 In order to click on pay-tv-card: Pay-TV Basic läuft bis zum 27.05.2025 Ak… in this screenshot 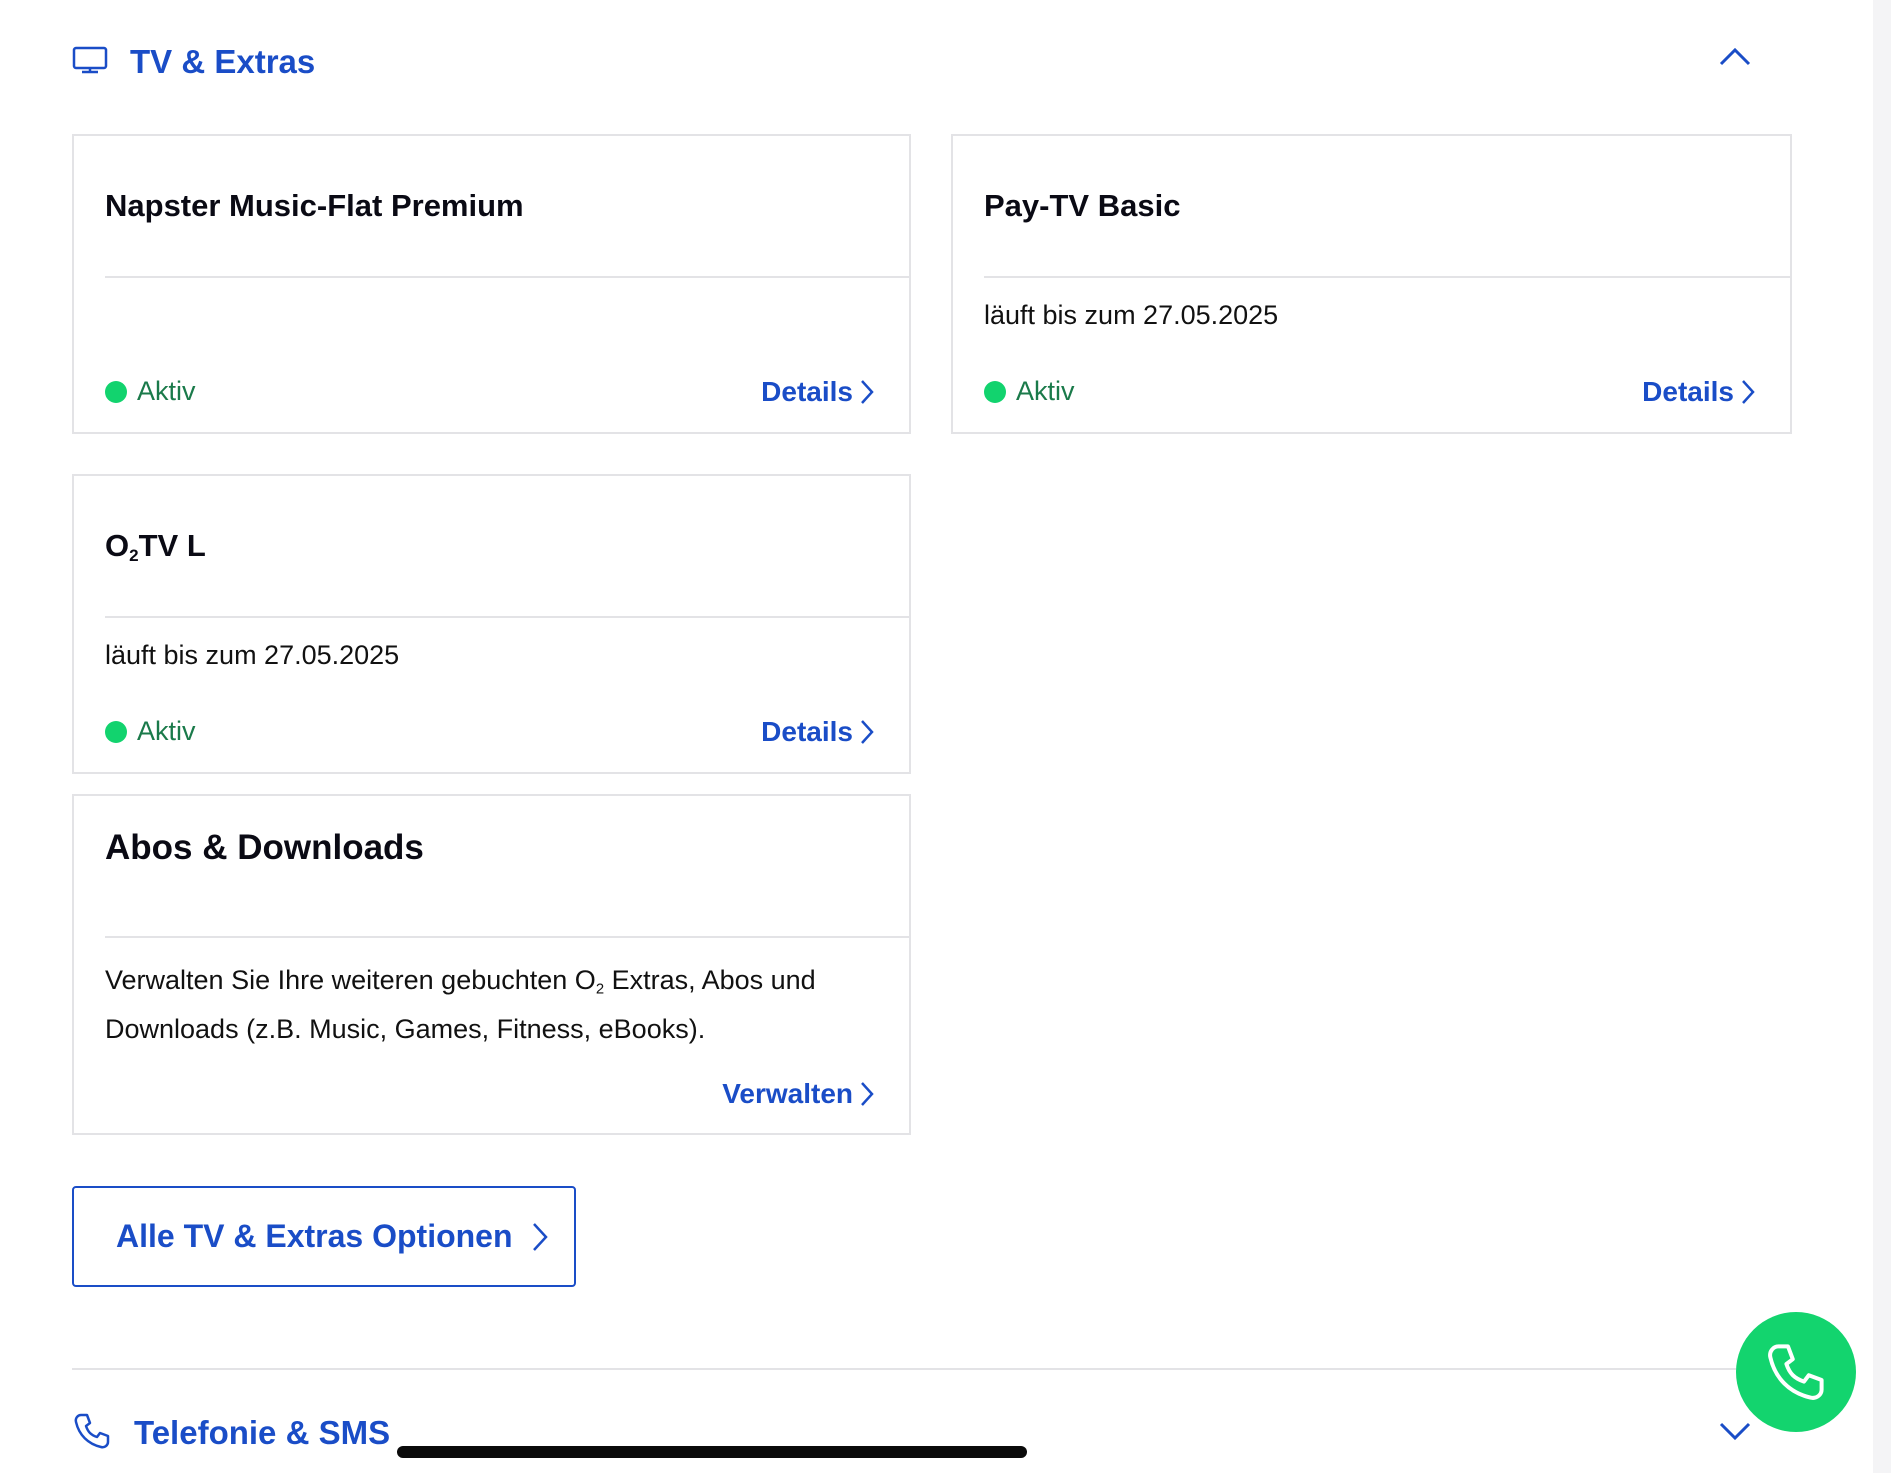, I will do `click(1371, 284)`.